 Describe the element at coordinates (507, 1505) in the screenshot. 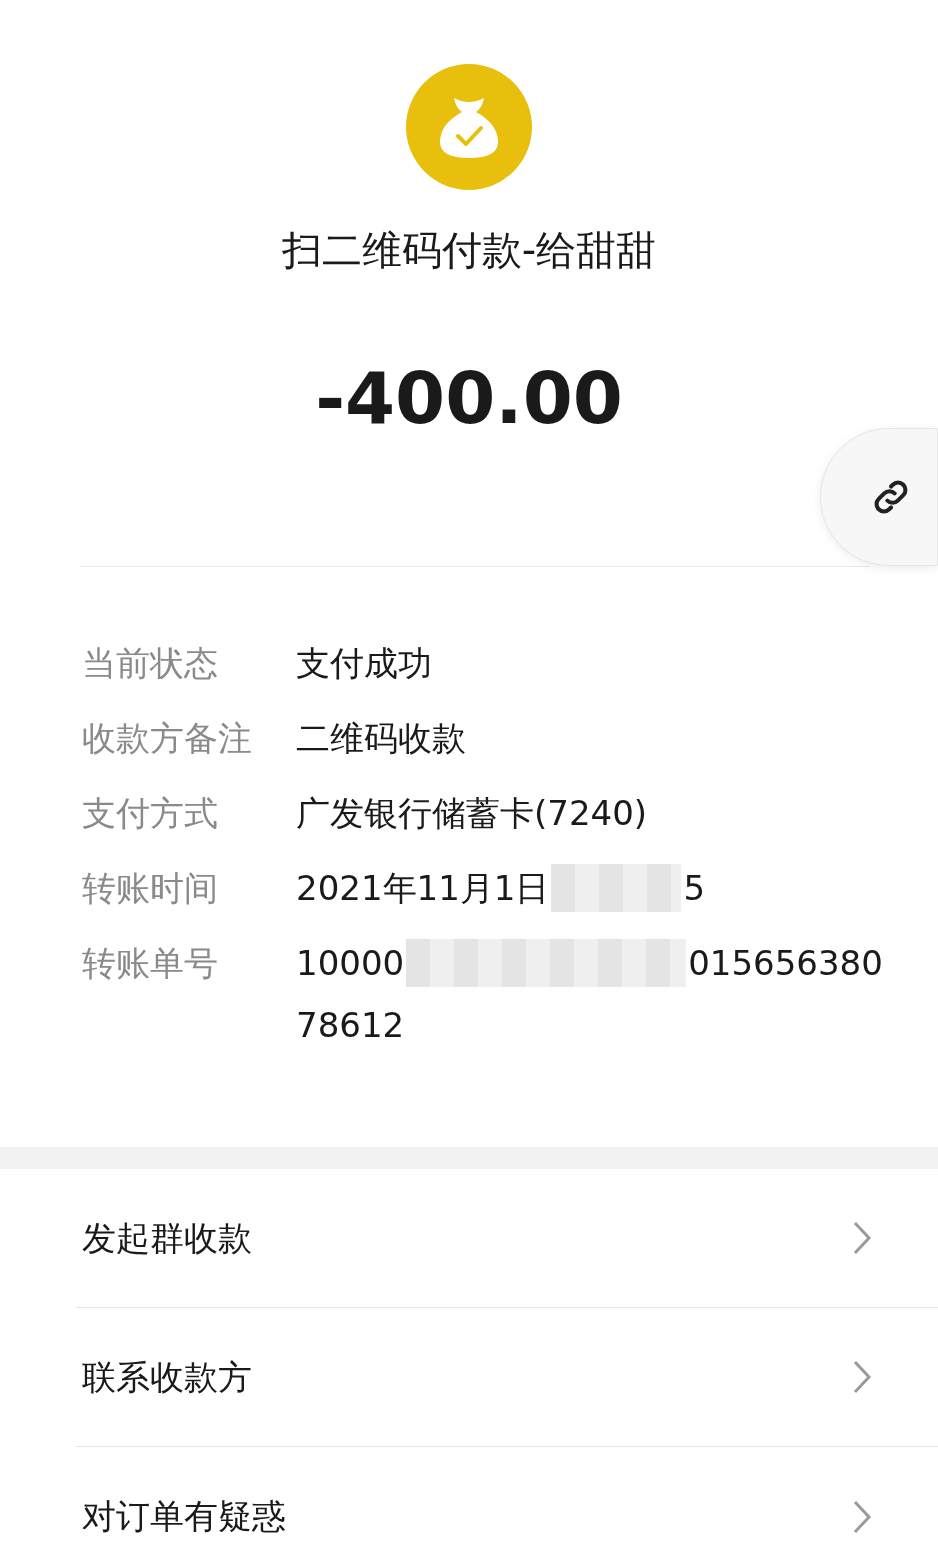

I see `menu-item: 对订单有疑惑` at that location.